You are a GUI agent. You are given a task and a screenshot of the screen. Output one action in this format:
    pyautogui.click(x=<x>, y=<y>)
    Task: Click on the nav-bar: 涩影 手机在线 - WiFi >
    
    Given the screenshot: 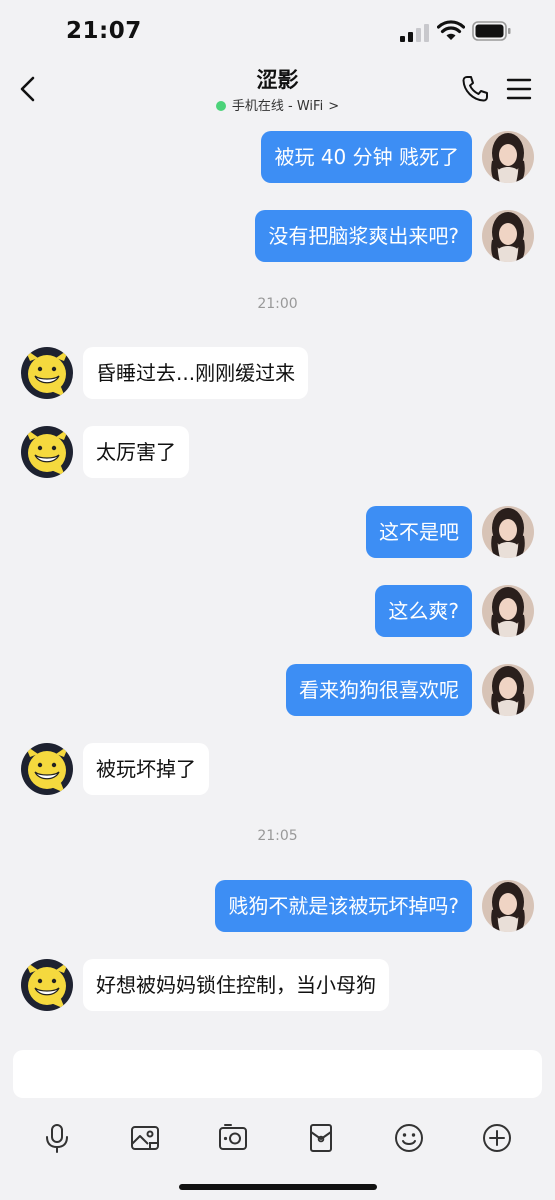 What is the action you would take?
    pyautogui.click(x=277, y=90)
    